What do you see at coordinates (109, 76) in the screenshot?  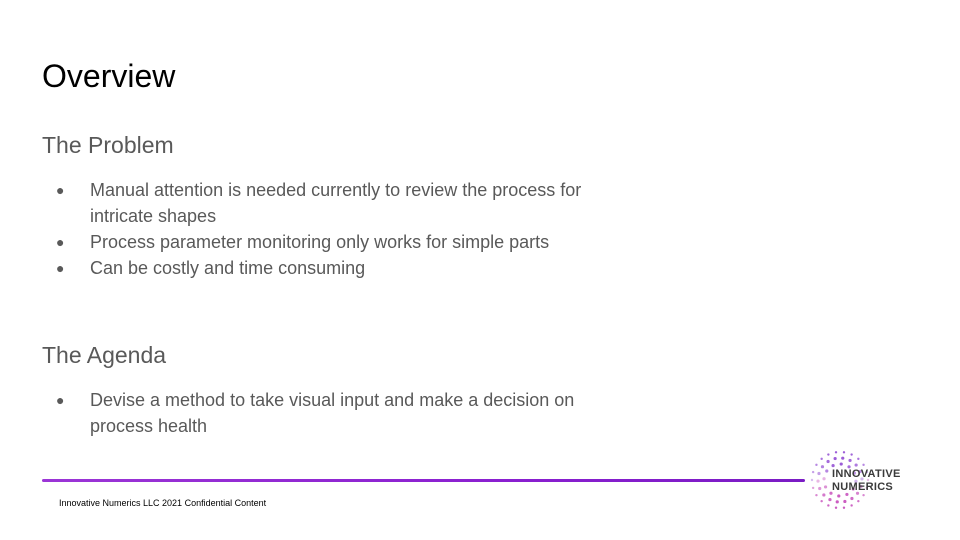 I see `slide-title: Overview` at bounding box center [109, 76].